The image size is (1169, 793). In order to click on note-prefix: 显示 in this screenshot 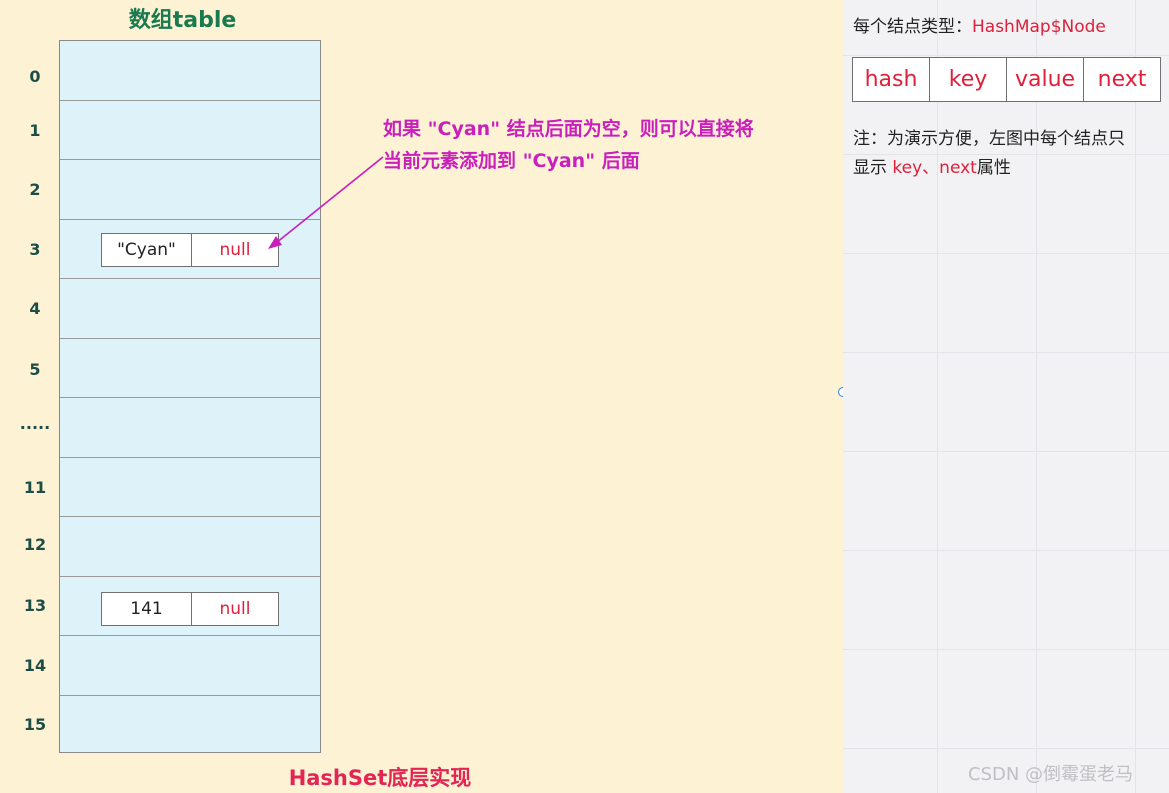, I will do `click(873, 168)`.